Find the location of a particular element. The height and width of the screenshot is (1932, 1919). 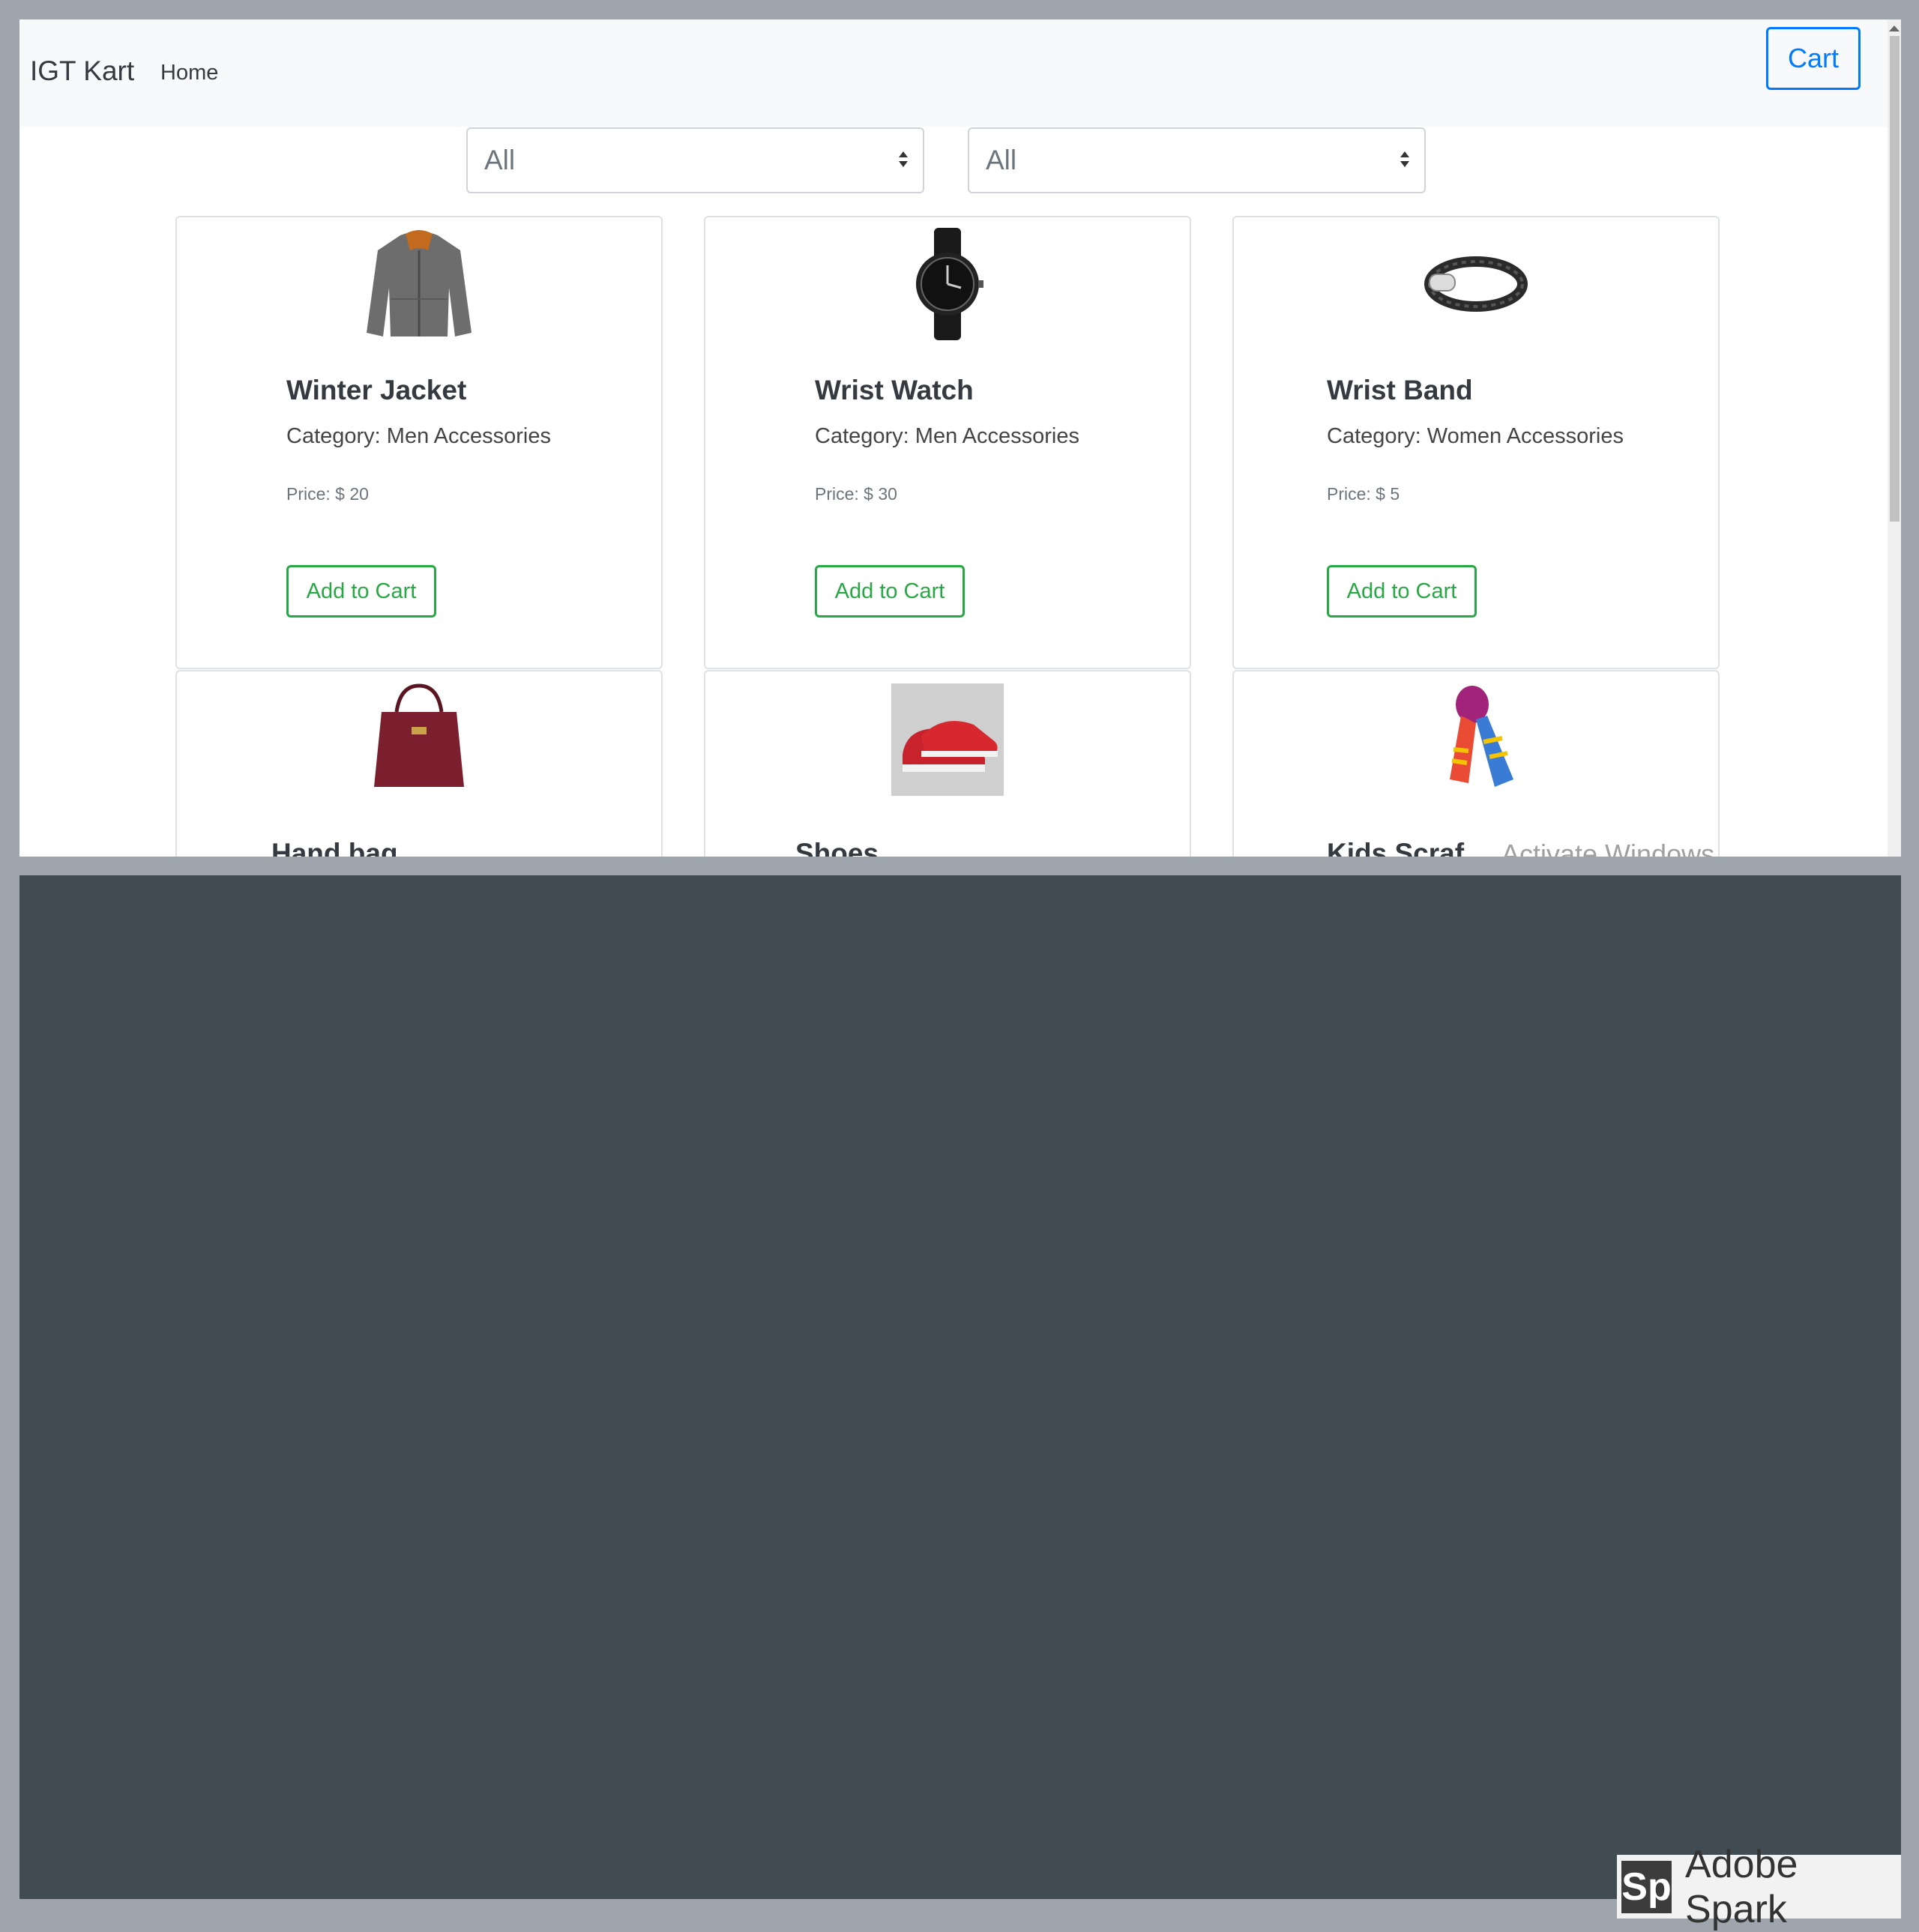

product-title: Hand bag is located at coordinates (334, 847).